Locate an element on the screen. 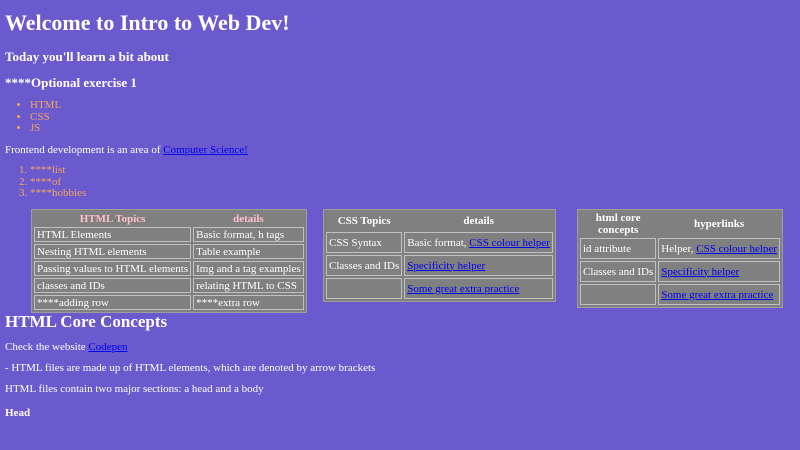 The height and width of the screenshot is (450, 800). table-cell: Passing values to HTML elements is located at coordinates (113, 268).